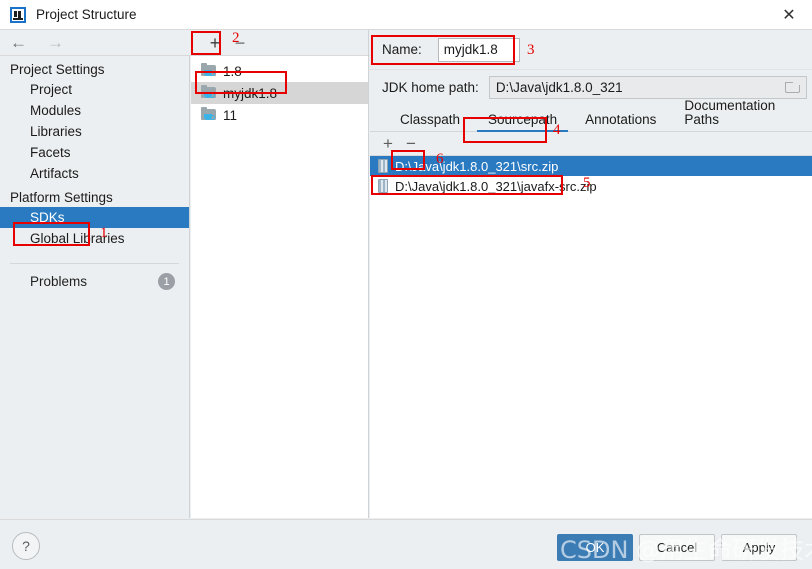 The height and width of the screenshot is (569, 812). What do you see at coordinates (388, 143) in the screenshot?
I see `add-sourcepath-button: +` at bounding box center [388, 143].